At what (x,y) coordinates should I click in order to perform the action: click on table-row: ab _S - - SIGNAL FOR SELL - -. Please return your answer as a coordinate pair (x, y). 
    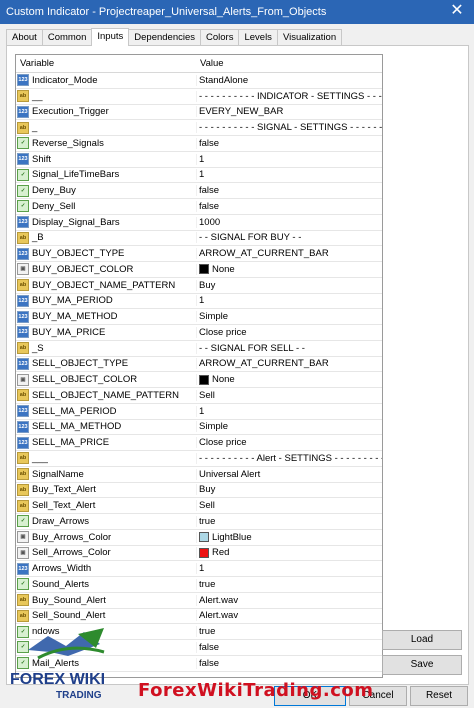
    Looking at the image, I should click on (199, 349).